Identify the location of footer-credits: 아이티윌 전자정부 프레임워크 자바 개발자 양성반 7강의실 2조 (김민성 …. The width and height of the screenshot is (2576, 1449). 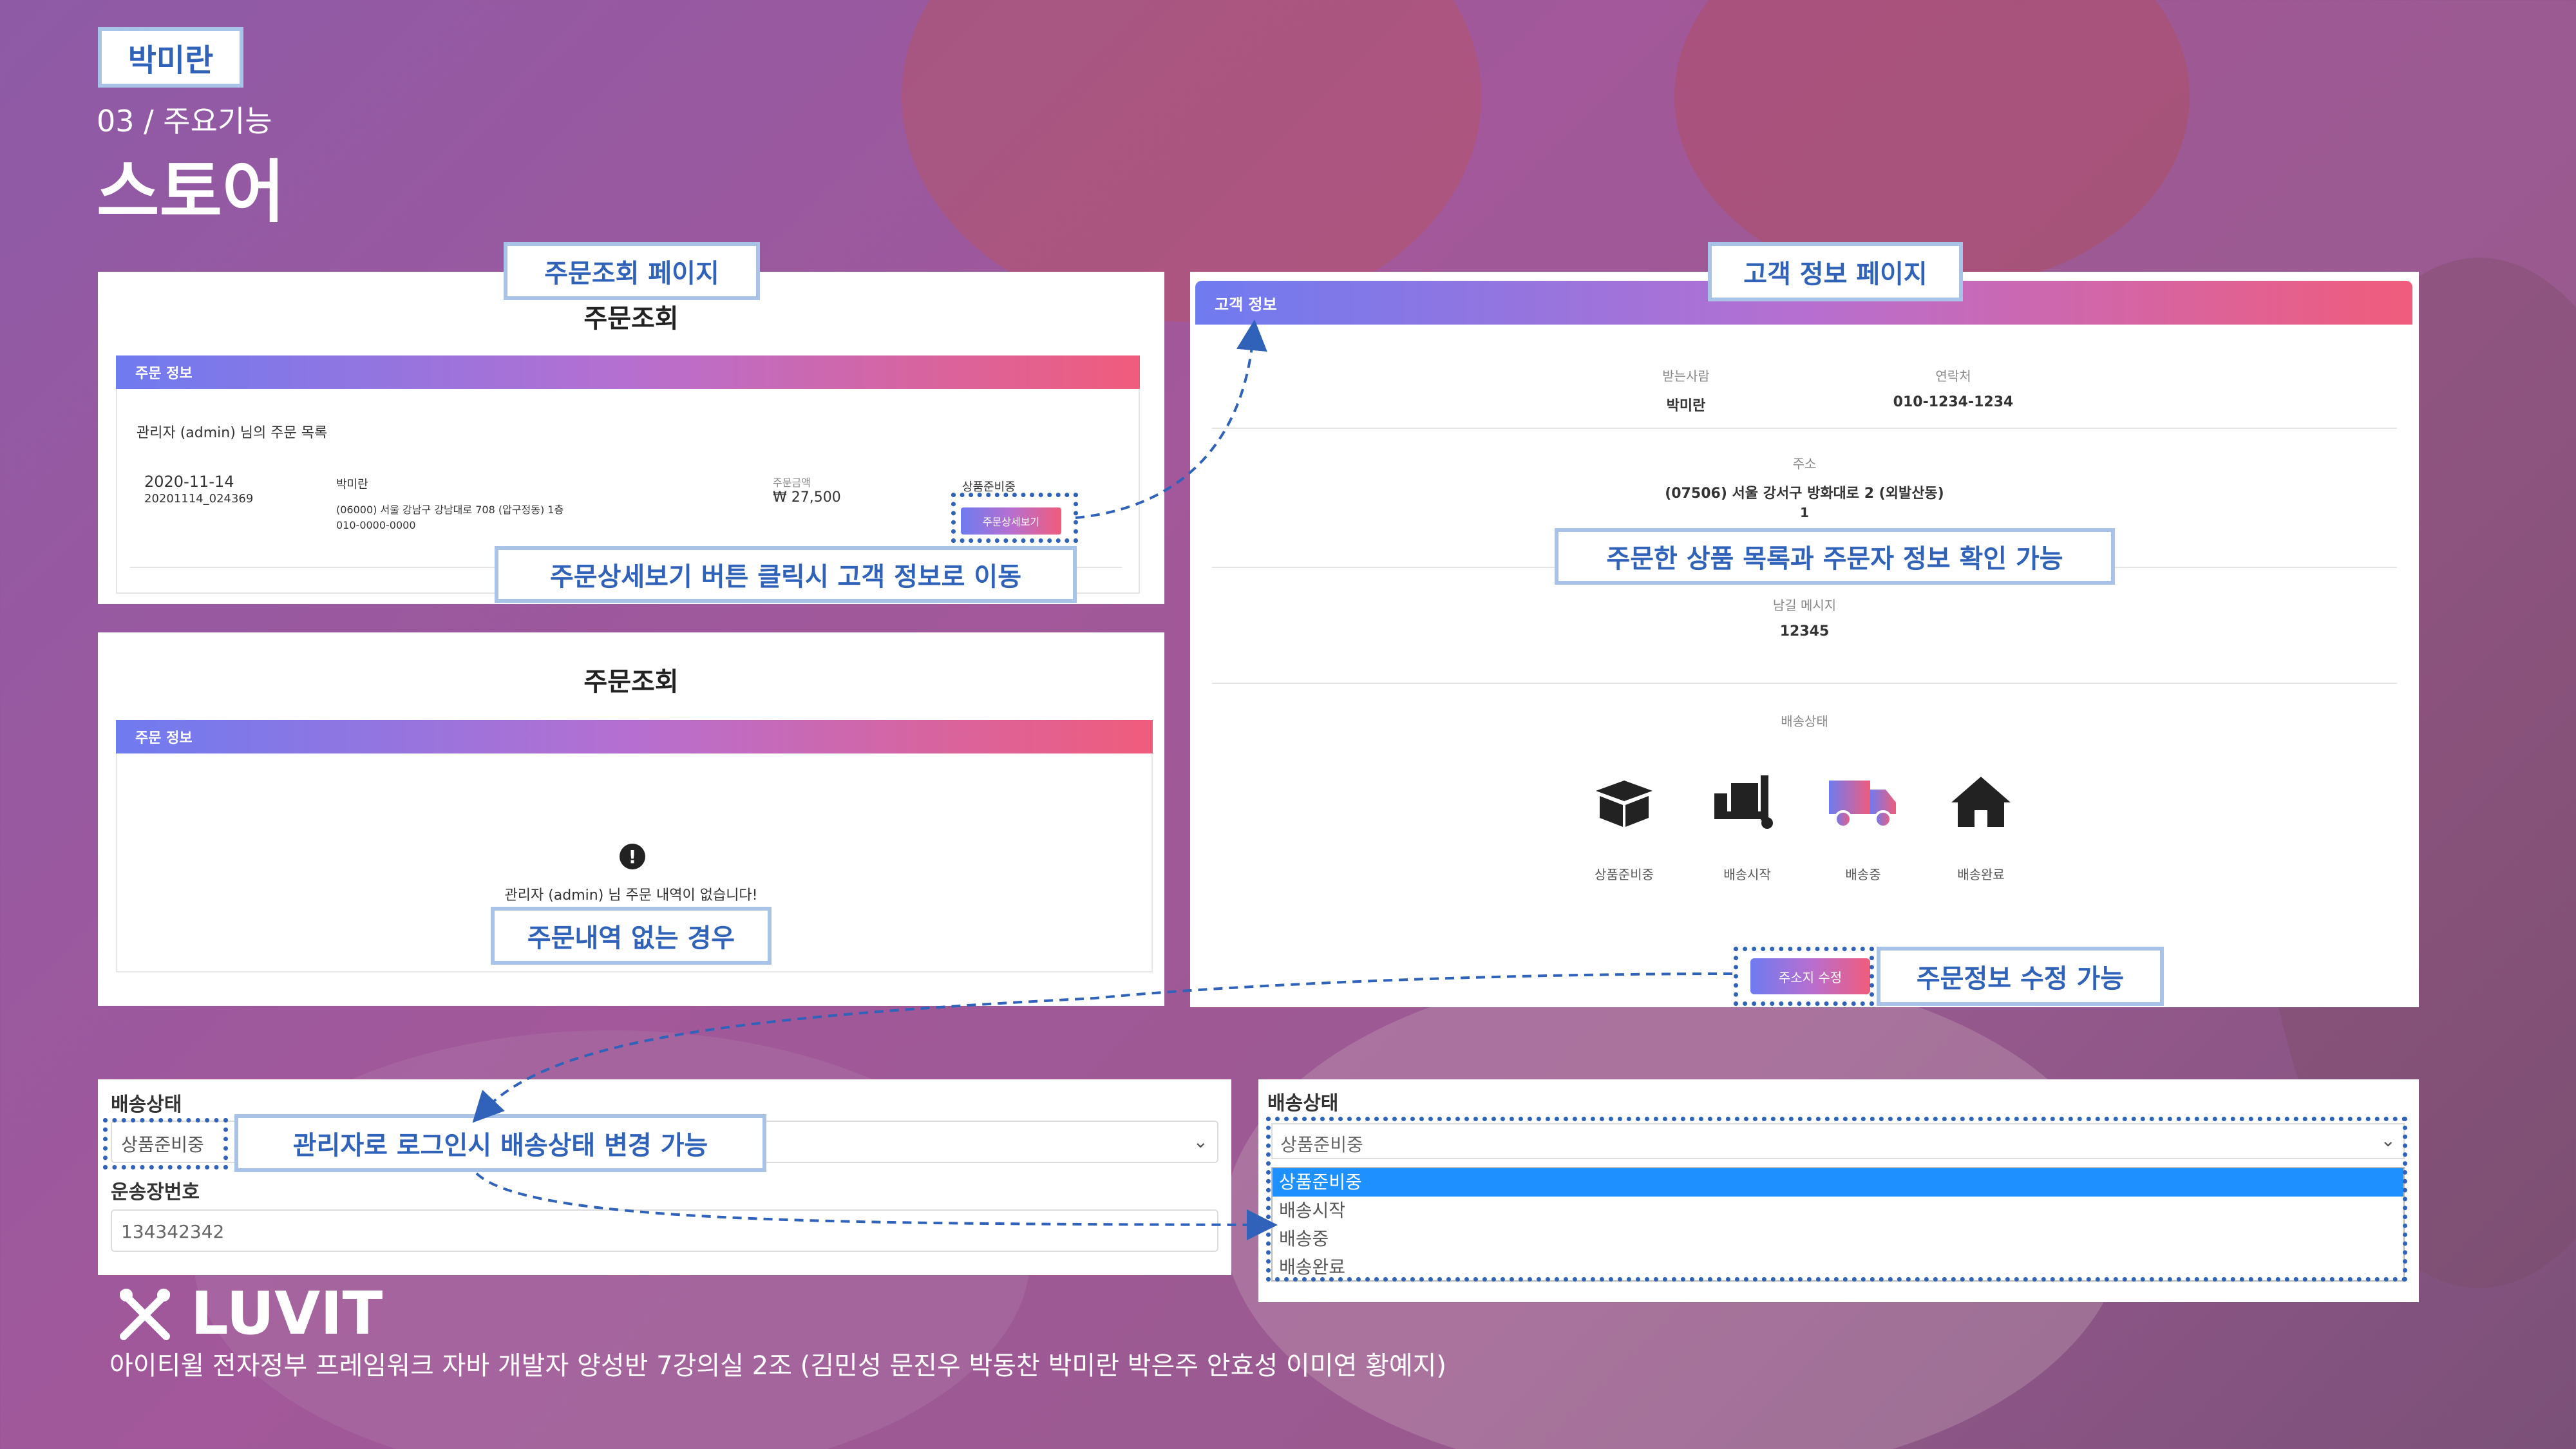
(778, 1366).